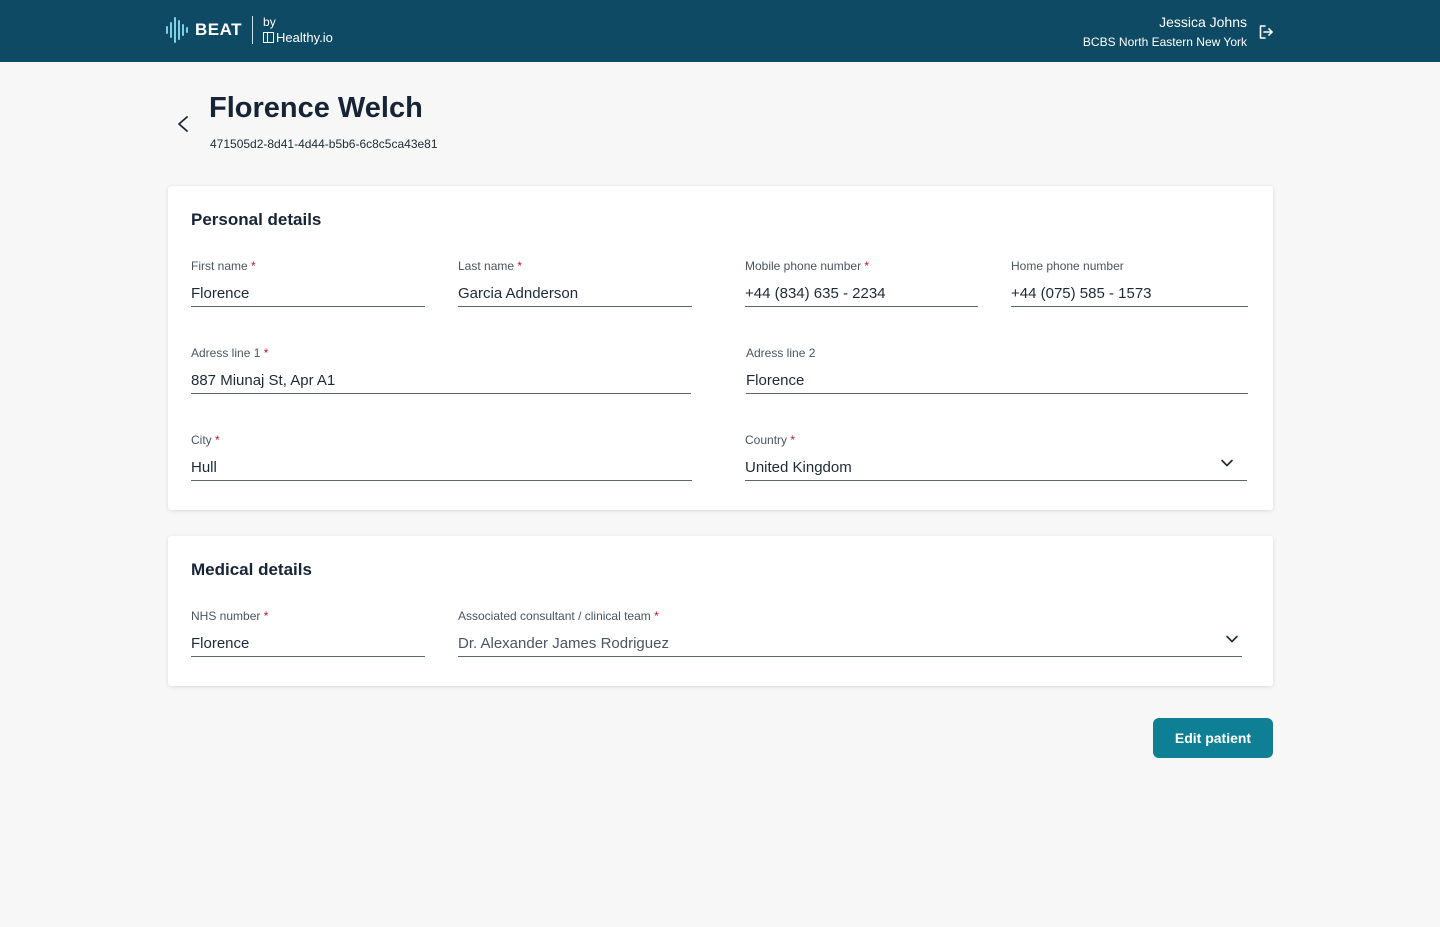 The height and width of the screenshot is (927, 1440). What do you see at coordinates (441, 480) in the screenshot?
I see `city-underline` at bounding box center [441, 480].